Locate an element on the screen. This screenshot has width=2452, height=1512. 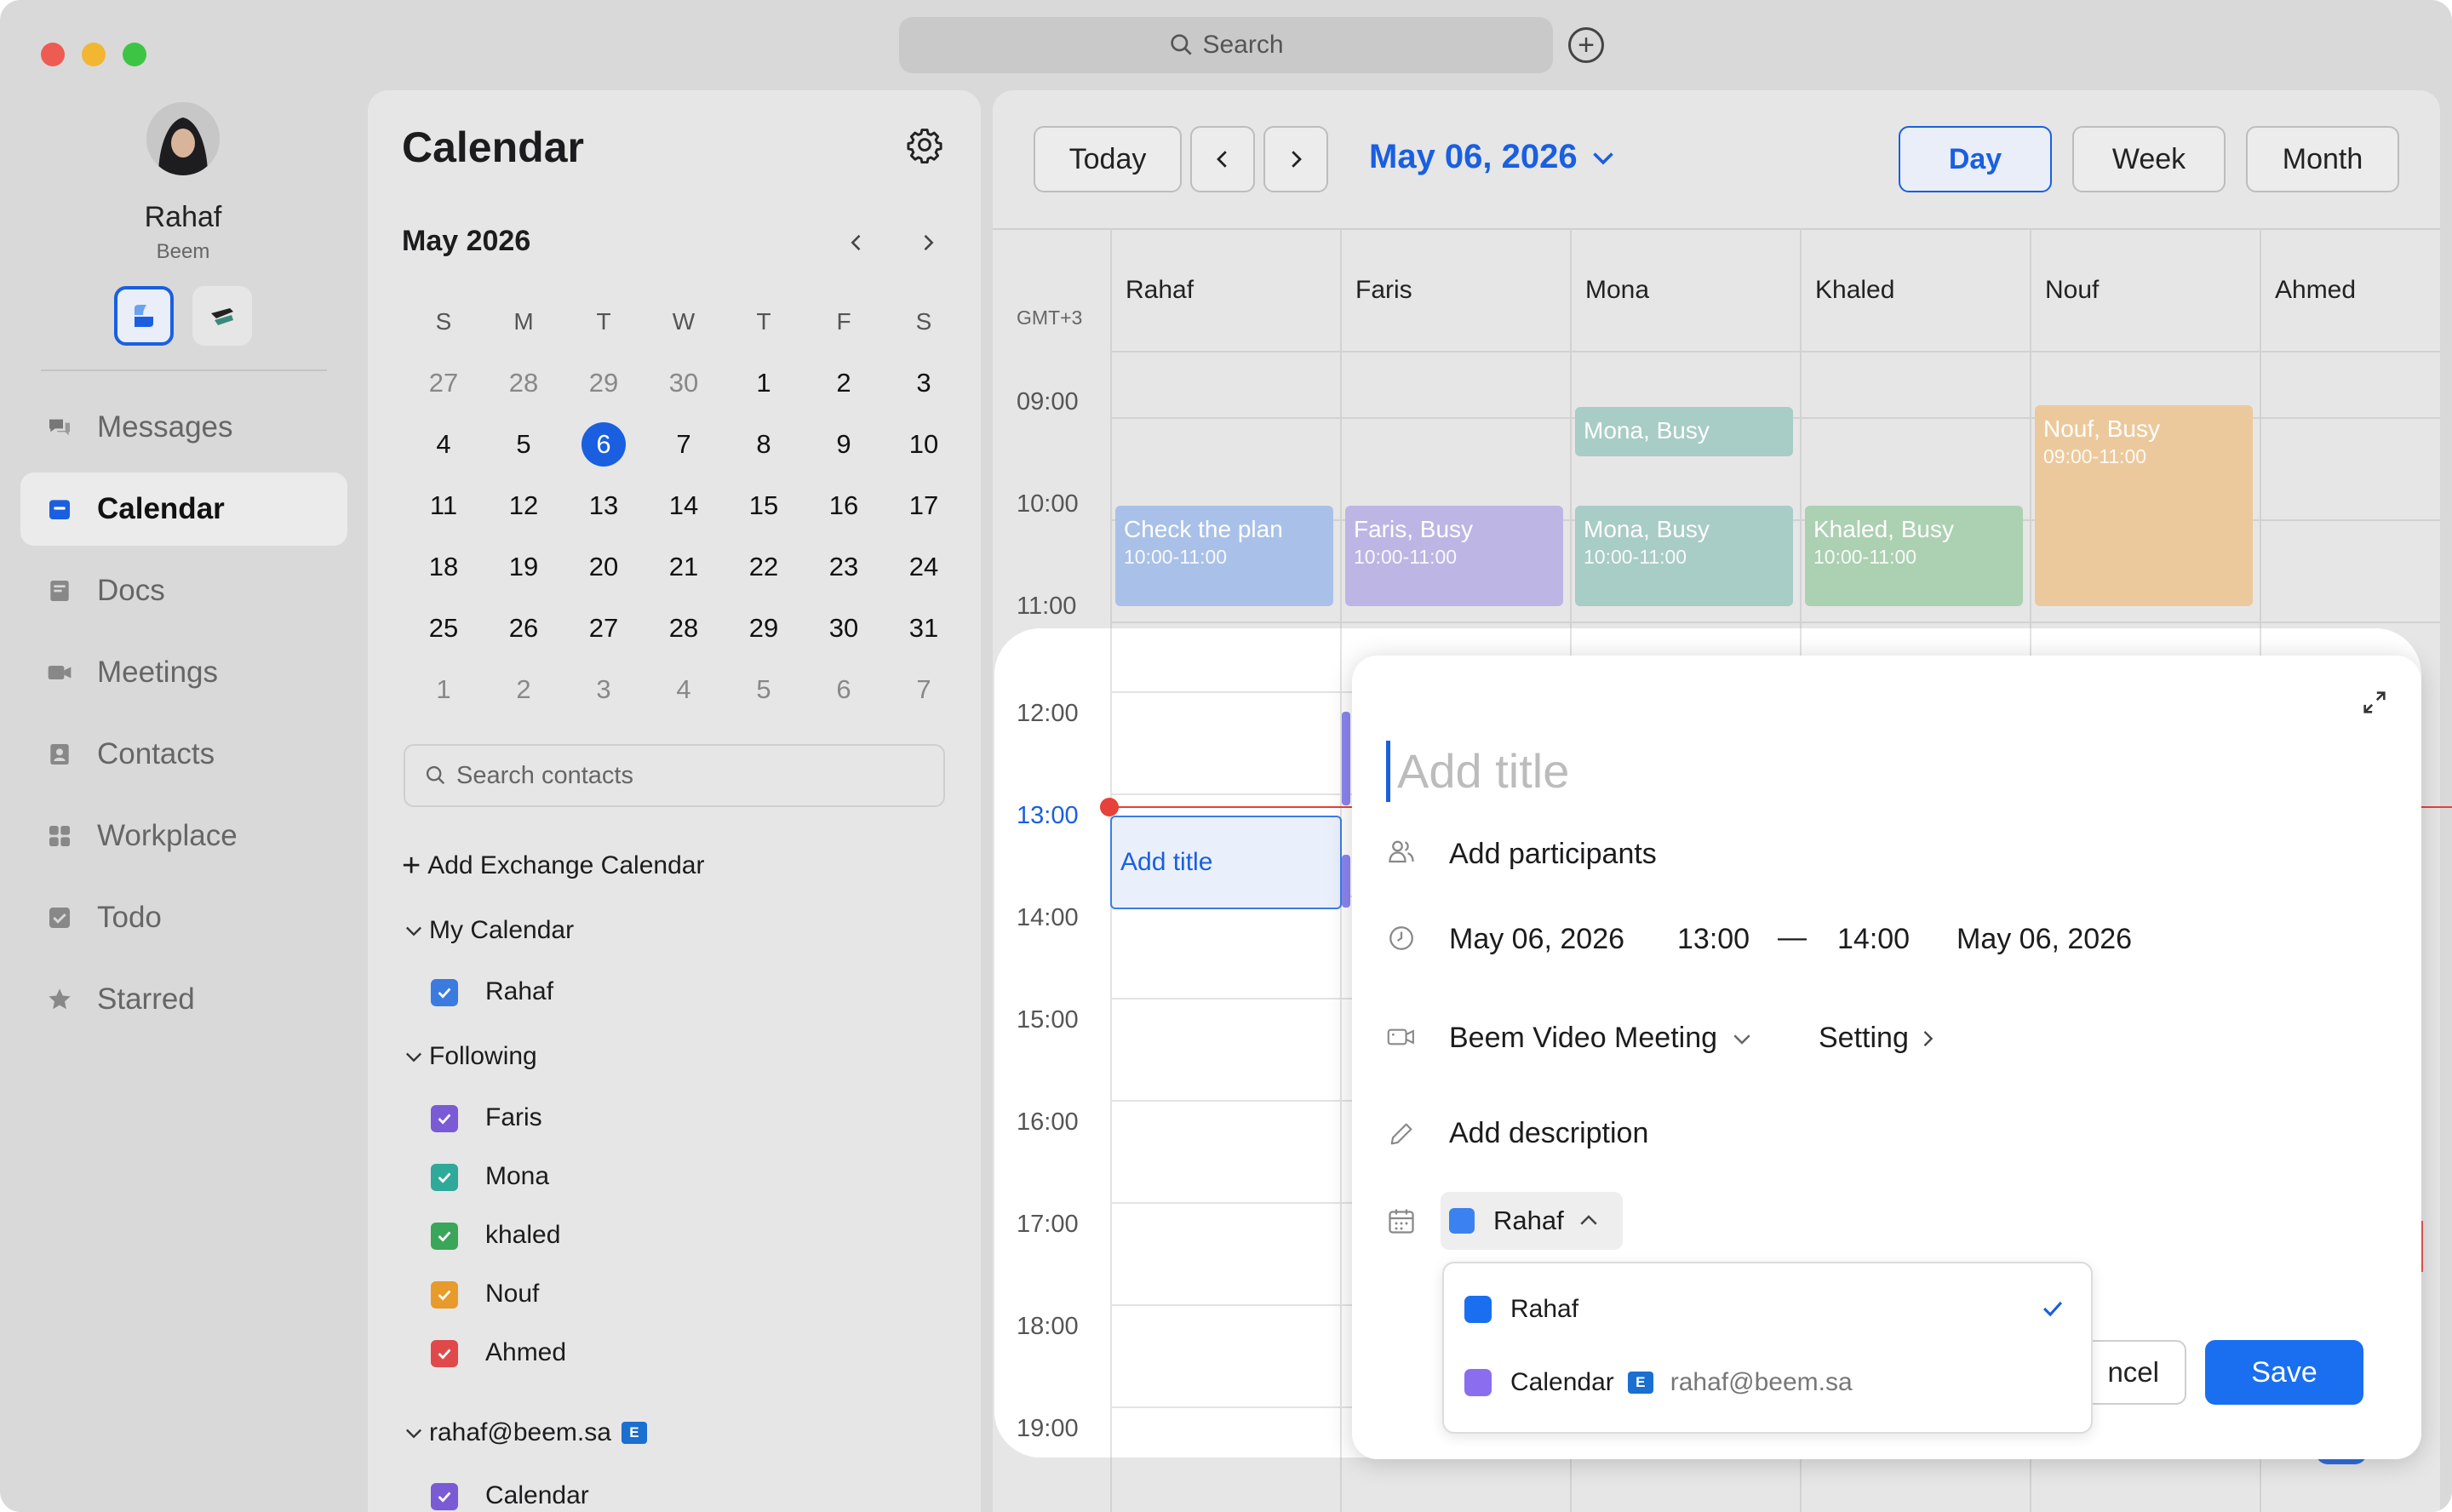
following-khaled-checkbox is located at coordinates (444, 1236).